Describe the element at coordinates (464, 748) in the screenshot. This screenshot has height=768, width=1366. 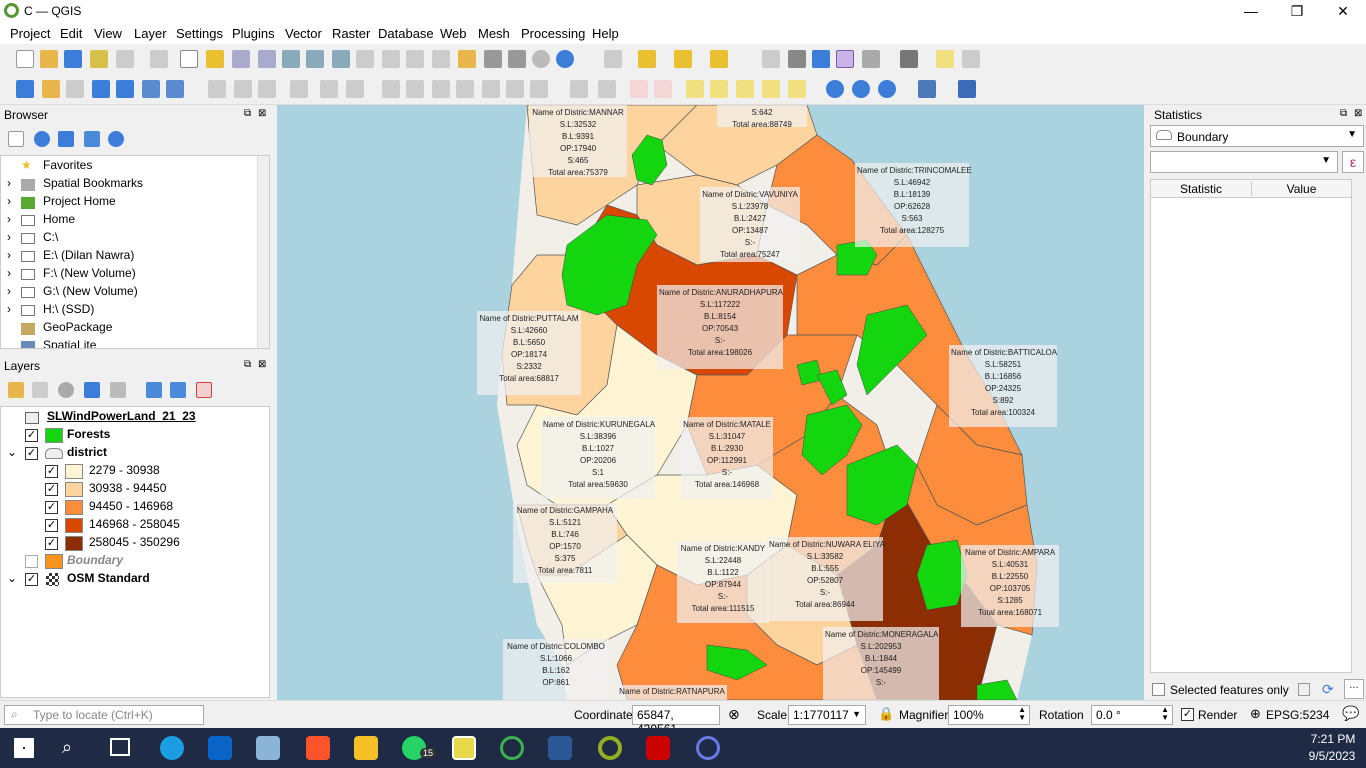
I see `pin-app-icon` at that location.